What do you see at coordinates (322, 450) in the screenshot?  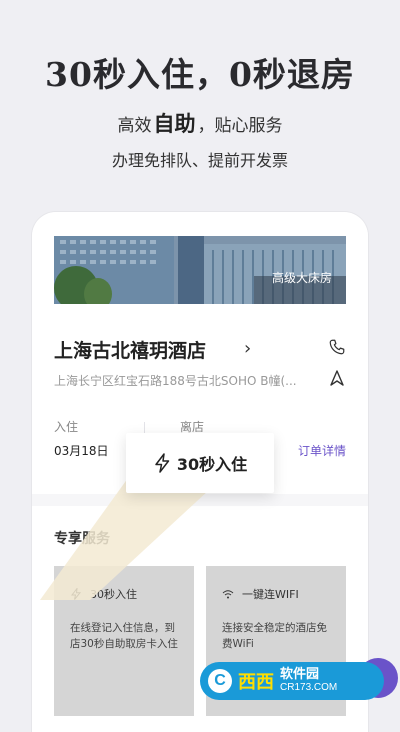 I see `order-details-link: 订单详情` at bounding box center [322, 450].